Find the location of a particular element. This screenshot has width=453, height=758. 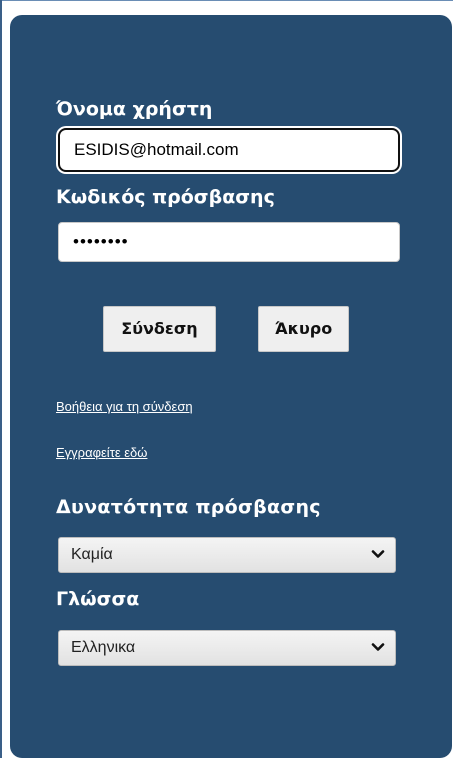

language-label: Γλώσσα is located at coordinates (98, 599).